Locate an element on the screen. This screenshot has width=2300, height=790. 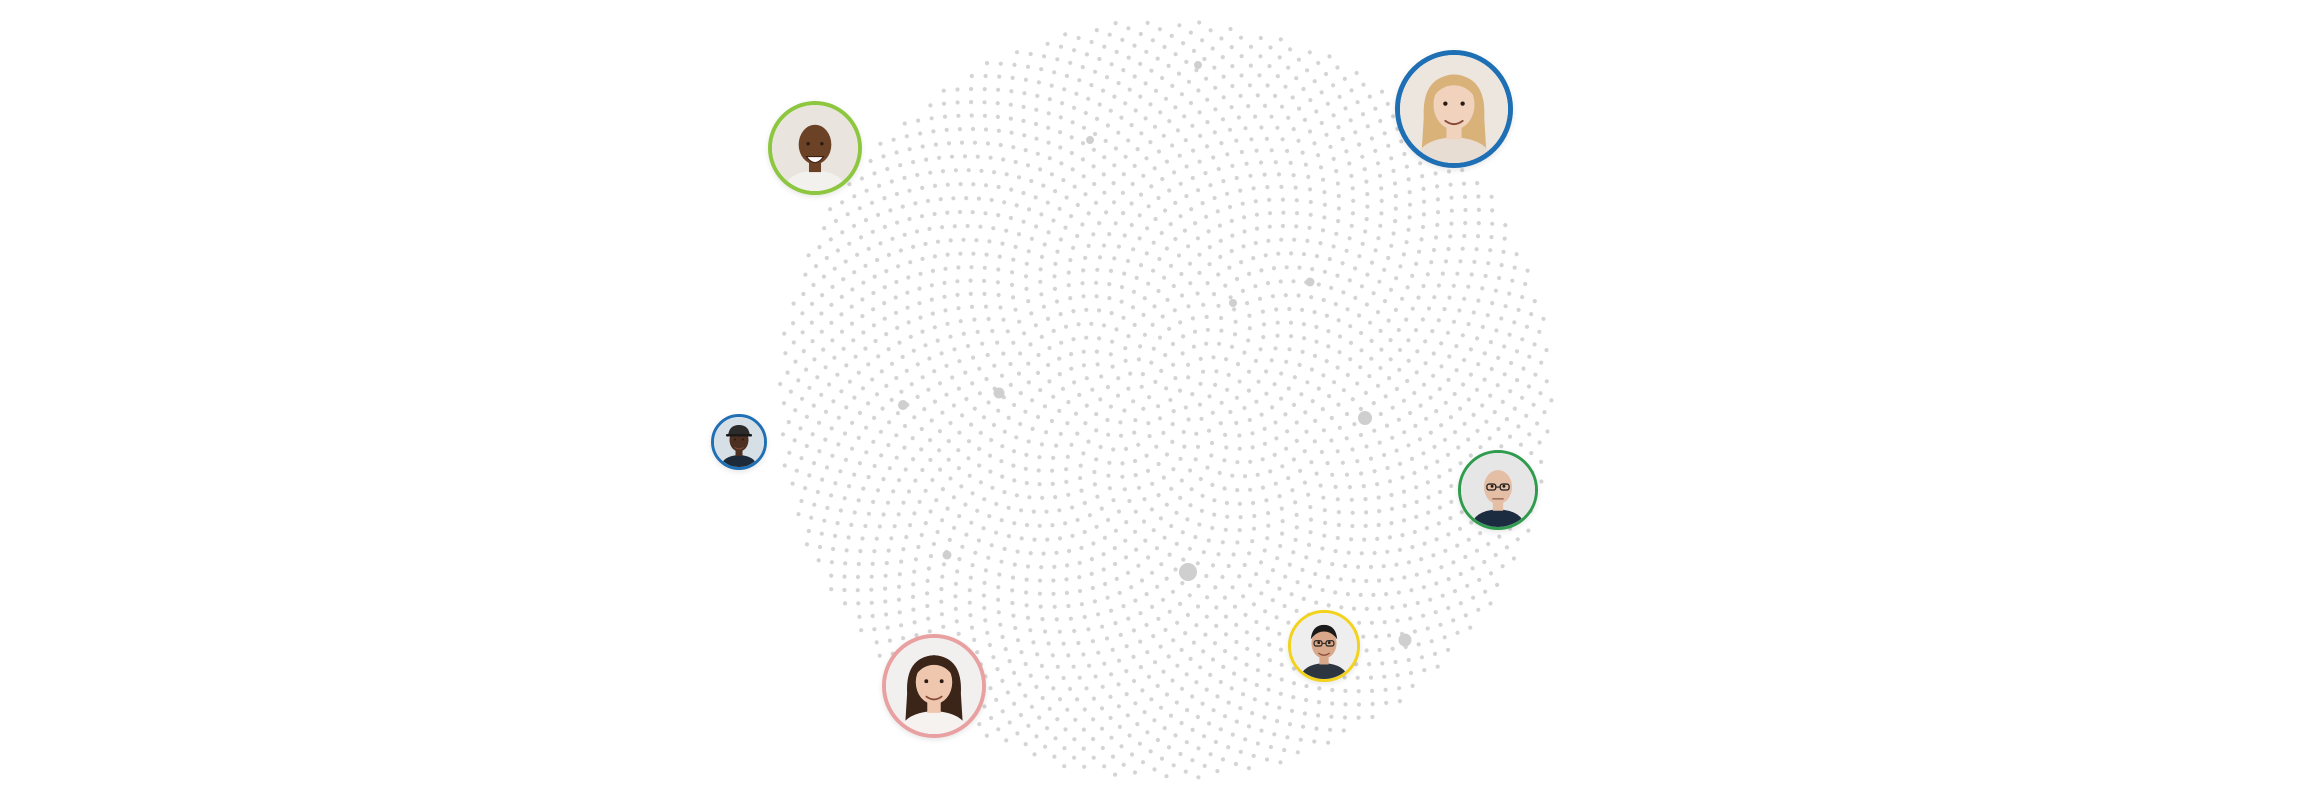
man-with-cap-icon is located at coordinates (739, 442).